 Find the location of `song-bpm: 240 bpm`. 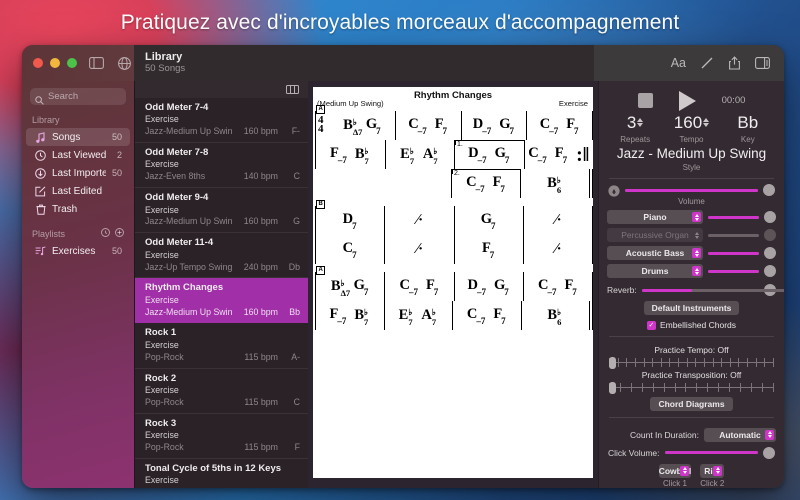

song-bpm: 240 bpm is located at coordinates (260, 266).